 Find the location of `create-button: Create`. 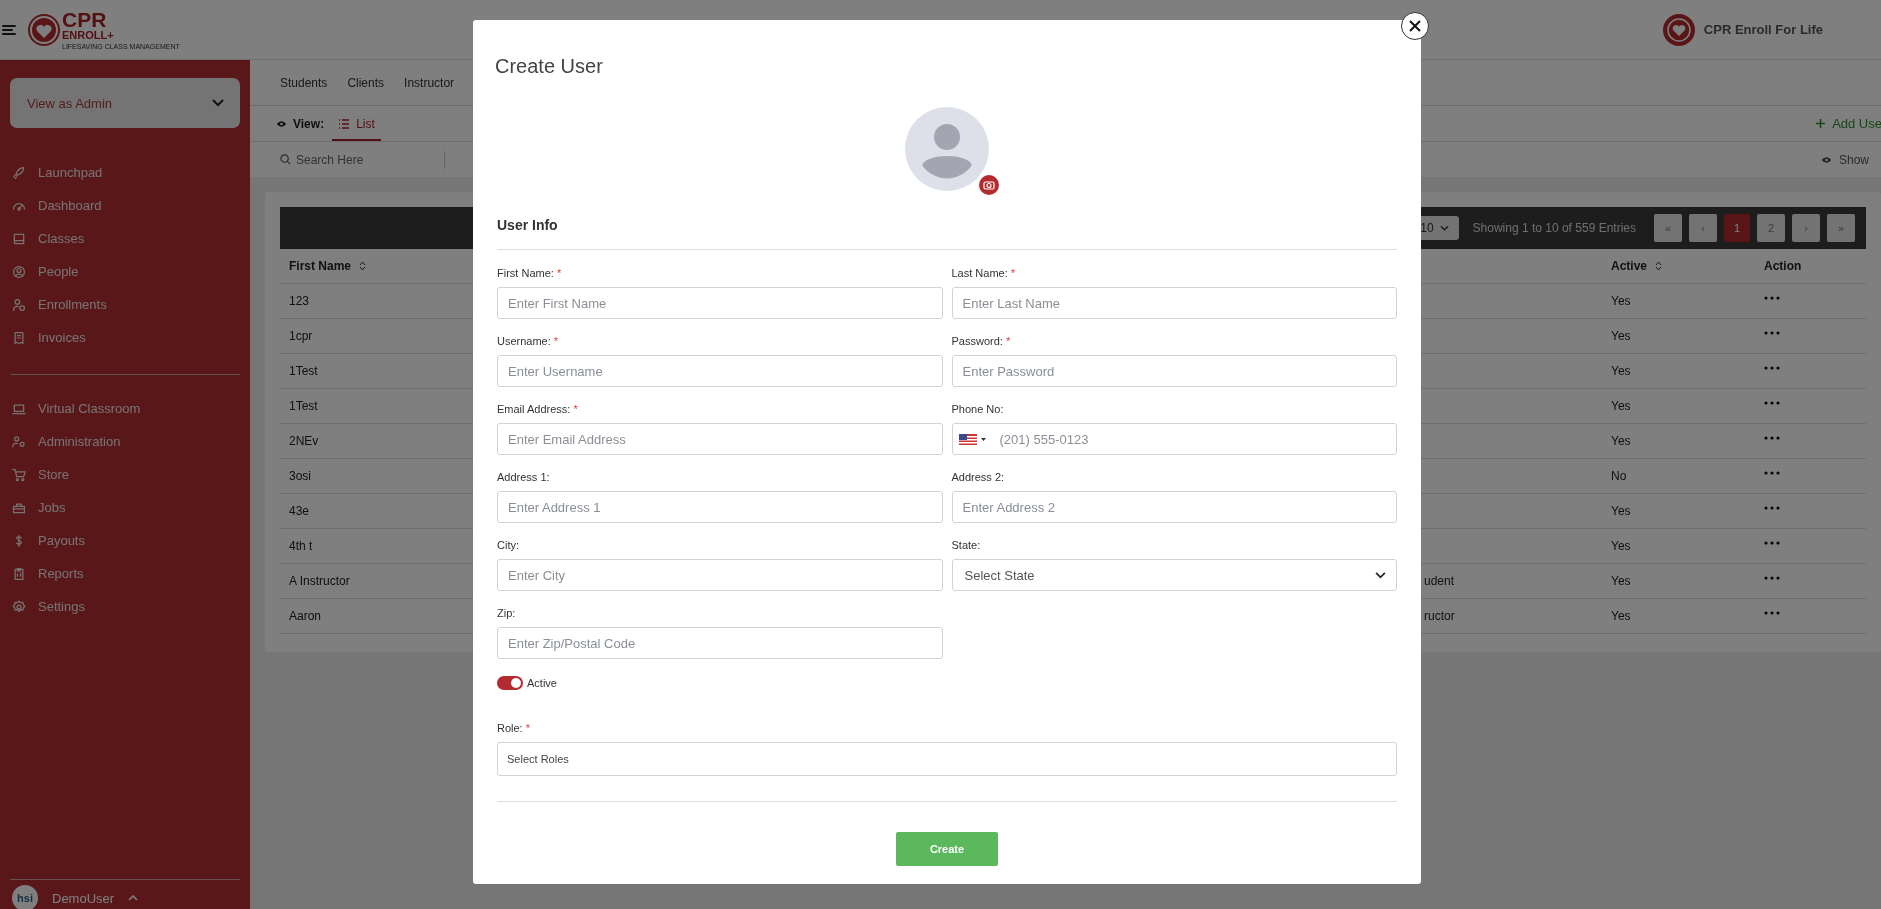

create-button: Create is located at coordinates (947, 849).